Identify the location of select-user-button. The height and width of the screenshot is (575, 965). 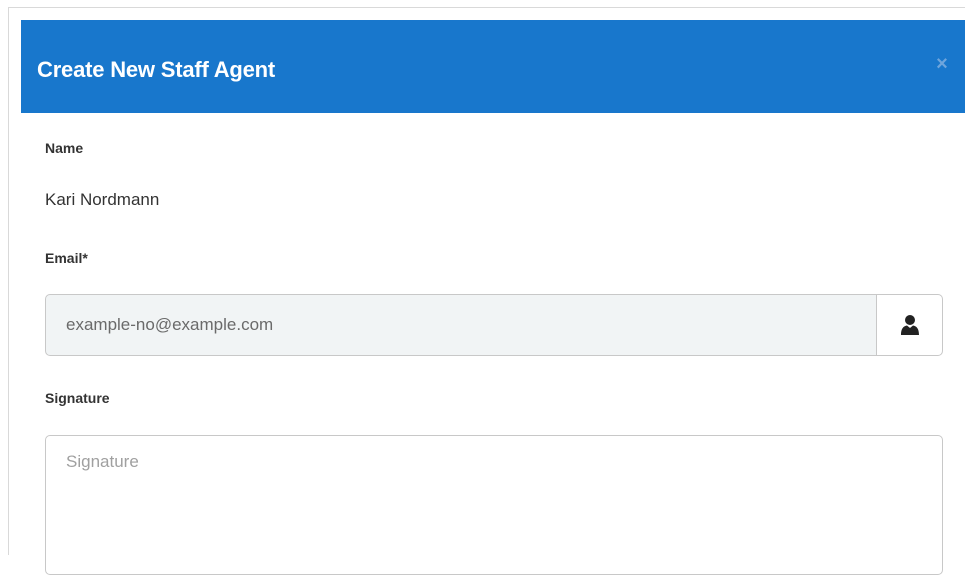
(910, 325).